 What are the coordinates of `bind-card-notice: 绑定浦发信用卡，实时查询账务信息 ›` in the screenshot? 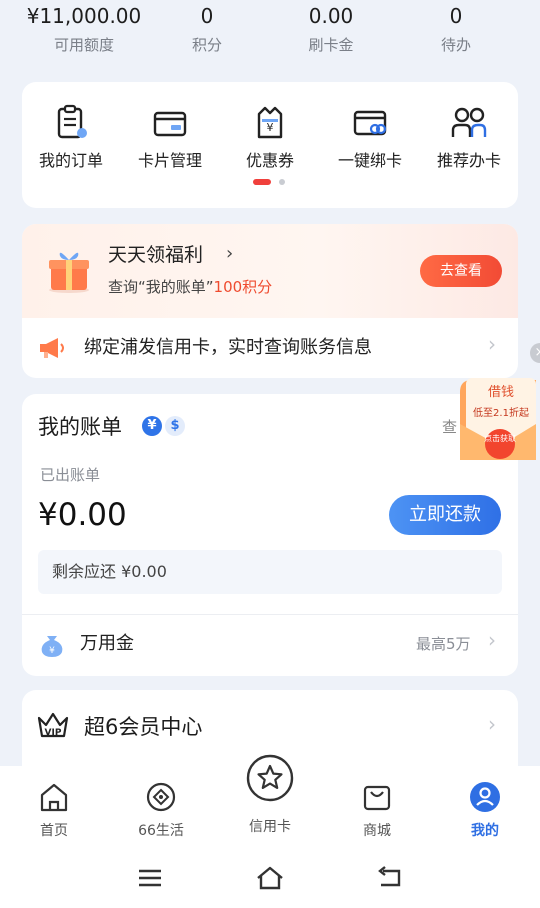 It's located at (270, 348).